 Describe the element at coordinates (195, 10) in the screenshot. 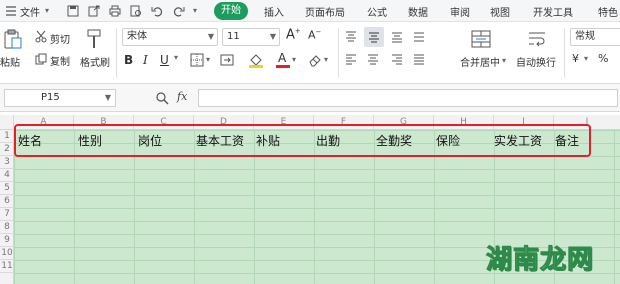

I see `quick-access-more-icon: ▾` at that location.